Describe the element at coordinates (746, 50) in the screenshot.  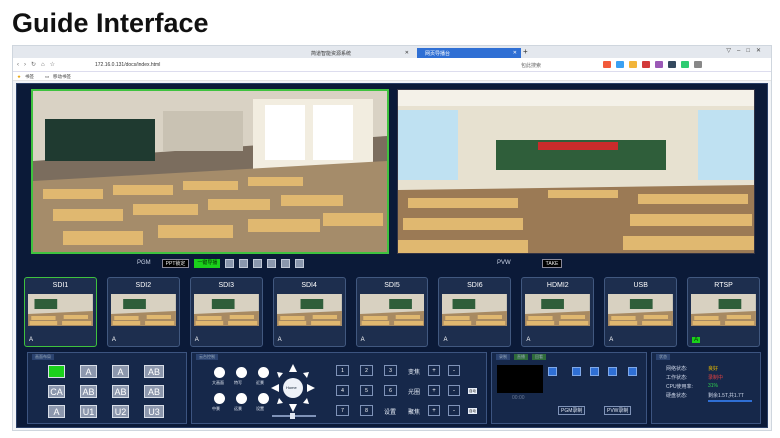
I see `window-controls: ▽–□✕` at that location.